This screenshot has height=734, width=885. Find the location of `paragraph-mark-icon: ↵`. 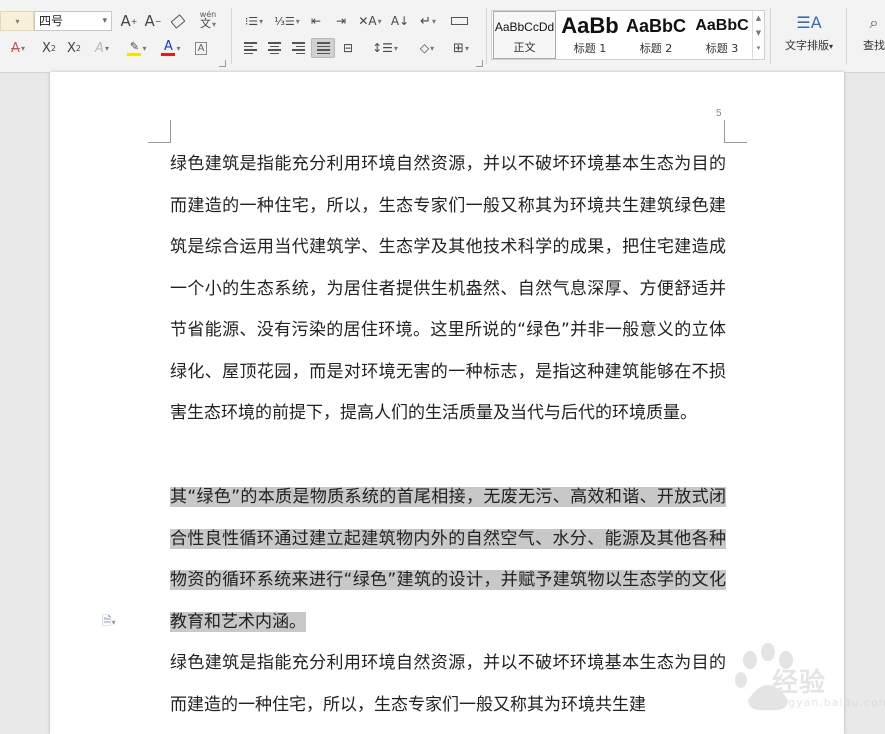

paragraph-mark-icon: ↵ is located at coordinates (425, 21).